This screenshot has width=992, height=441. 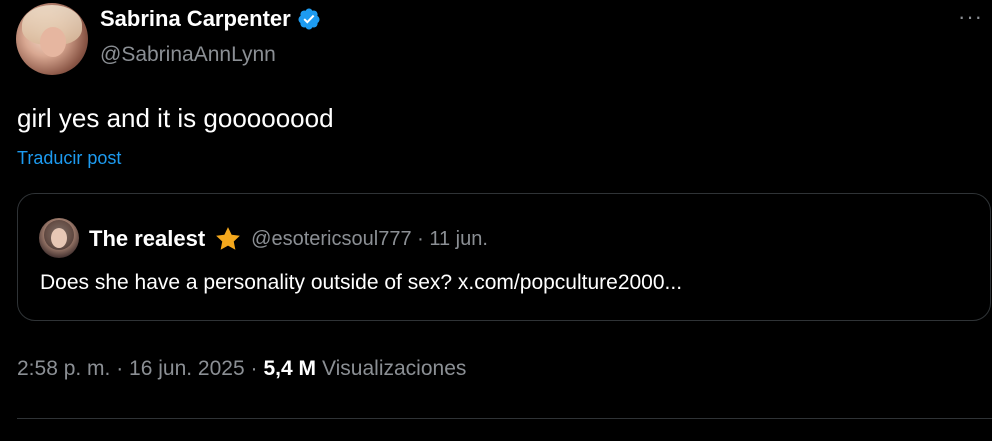 I want to click on views-label: Visualizaciones, so click(x=394, y=368).